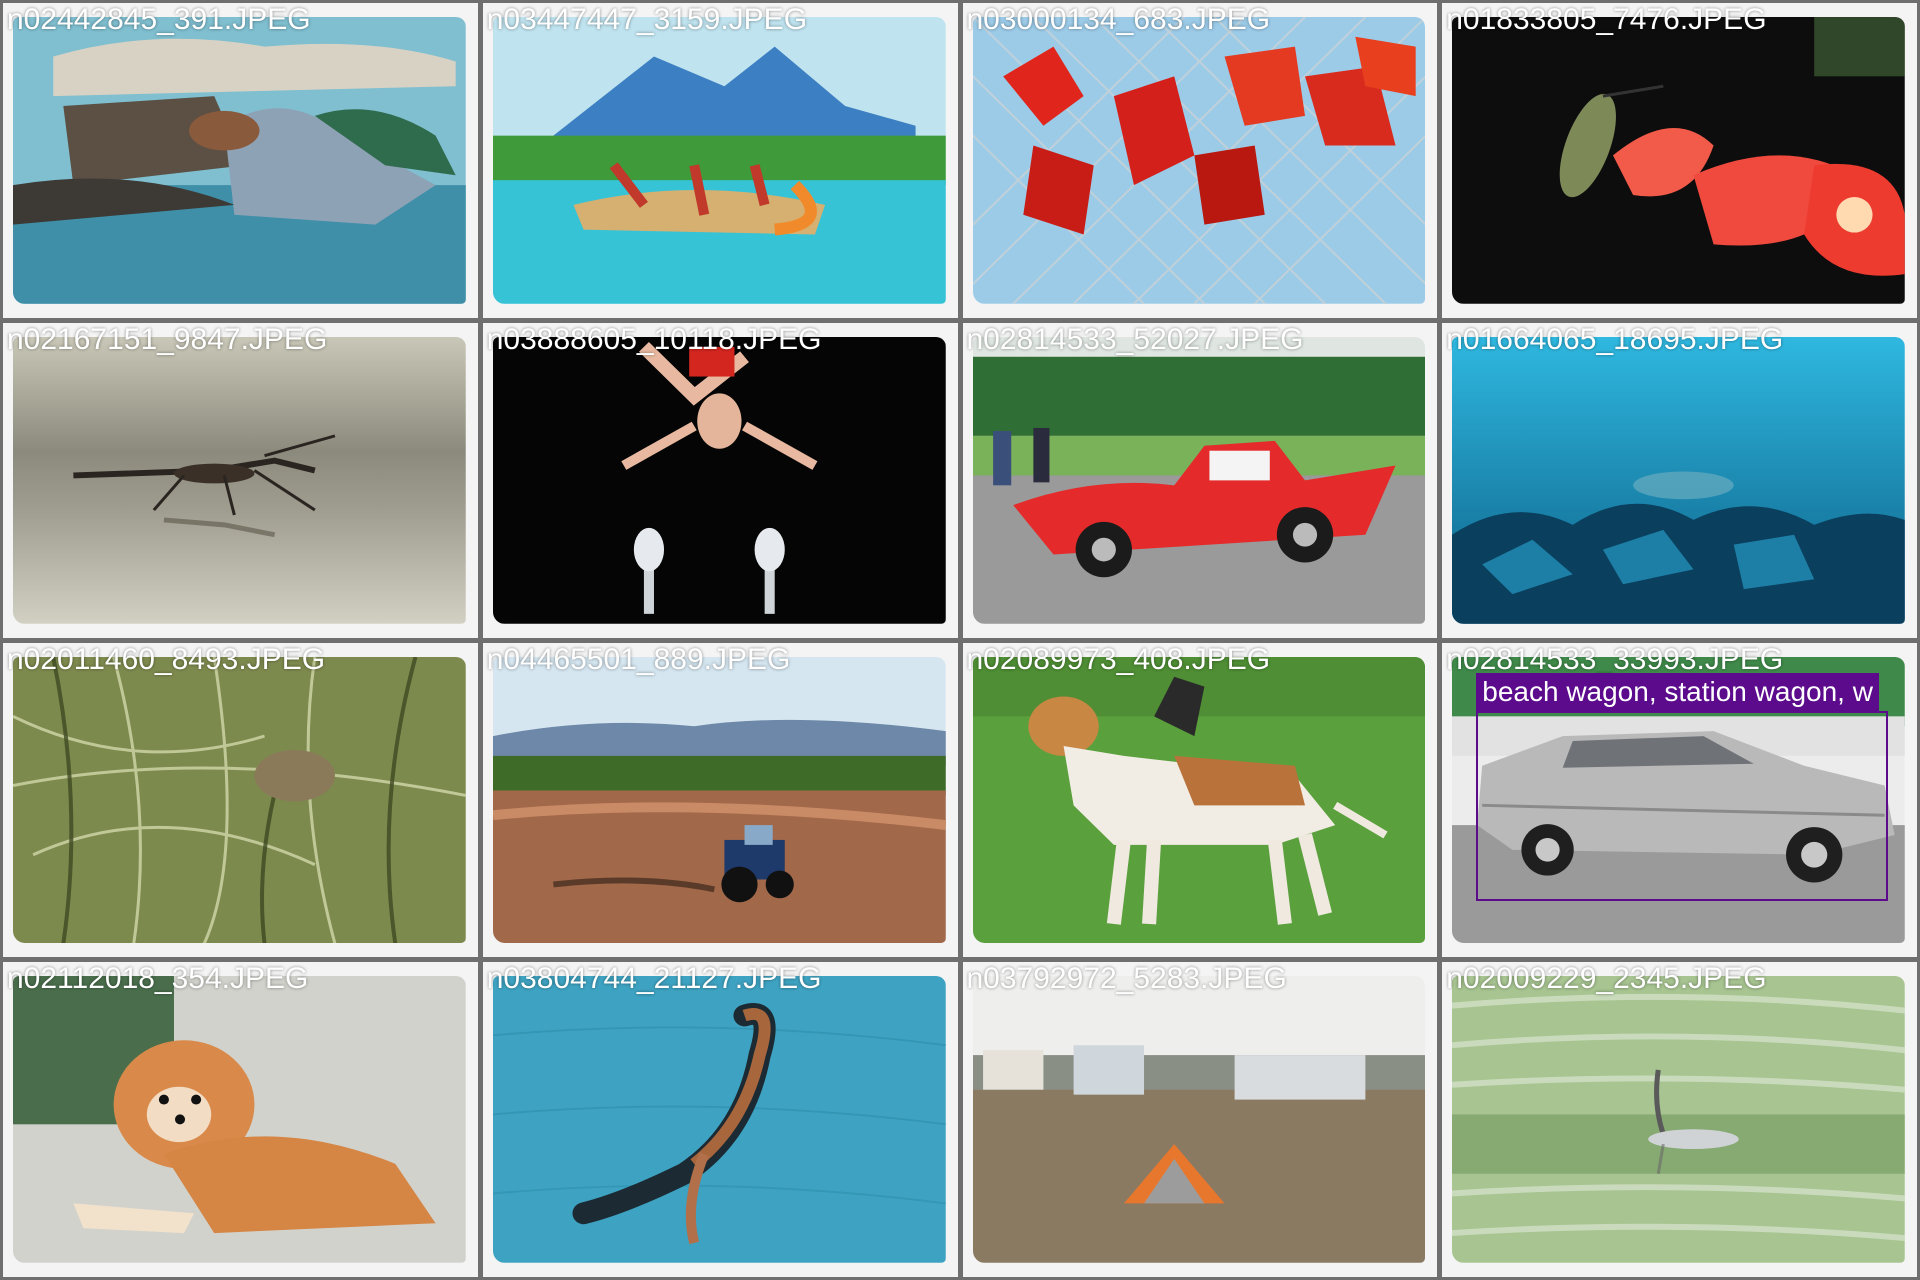  Describe the element at coordinates (1682, 805) in the screenshot. I see `detection-bounding-box` at that location.